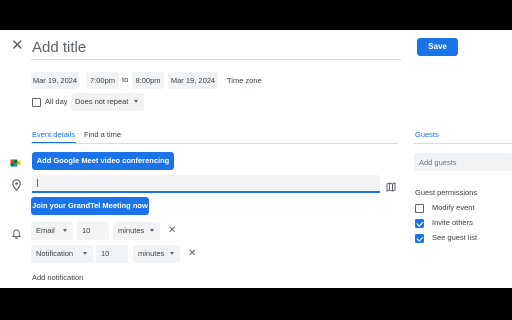  What do you see at coordinates (437, 47) in the screenshot?
I see `save-button: Save` at bounding box center [437, 47].